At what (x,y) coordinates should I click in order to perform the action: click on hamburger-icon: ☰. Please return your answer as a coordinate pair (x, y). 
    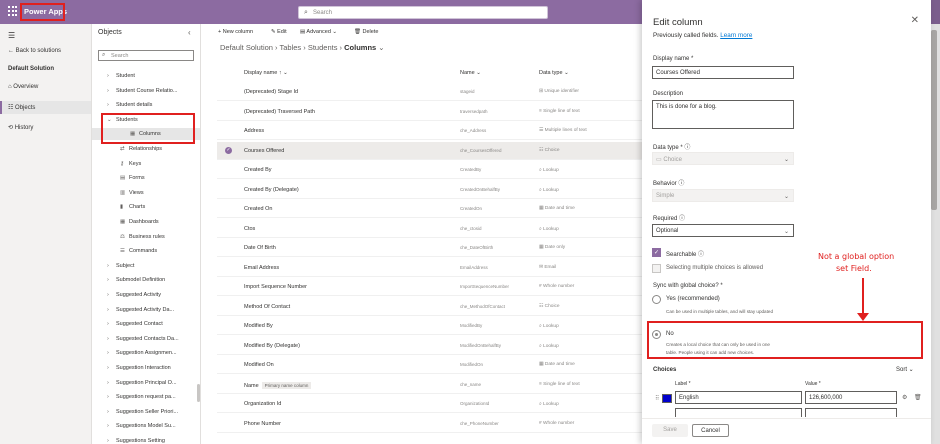
    Looking at the image, I should click on (11, 35).